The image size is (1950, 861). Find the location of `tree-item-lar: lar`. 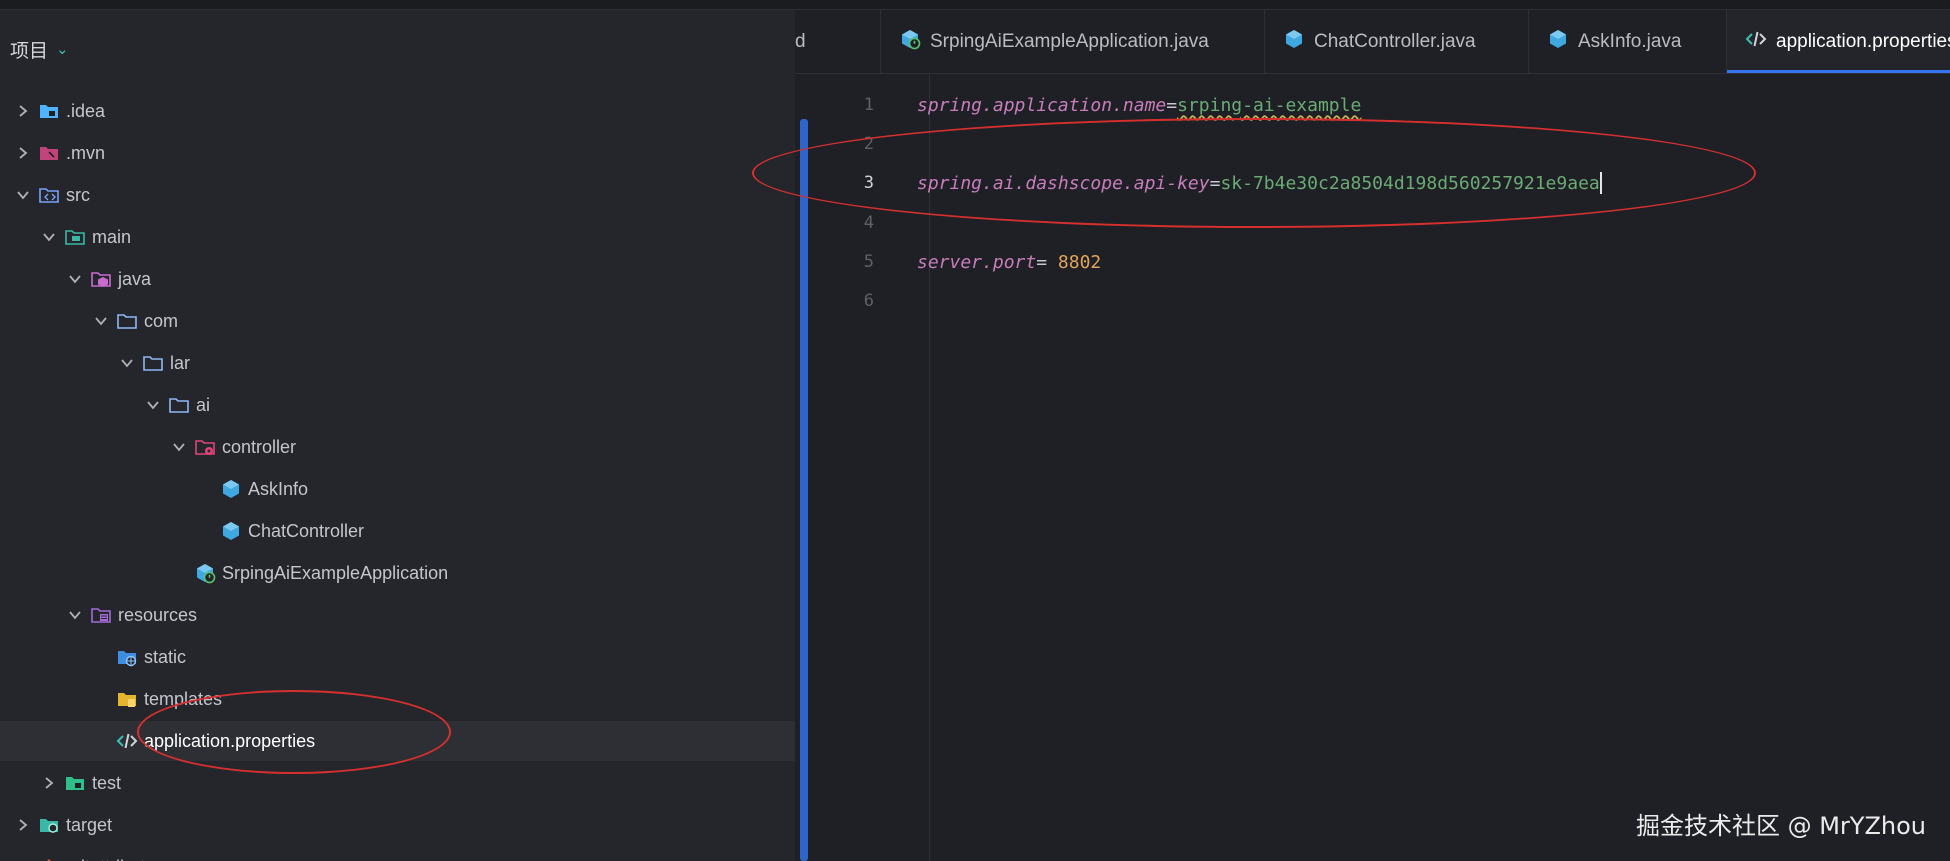

tree-item-lar: lar is located at coordinates (397, 363).